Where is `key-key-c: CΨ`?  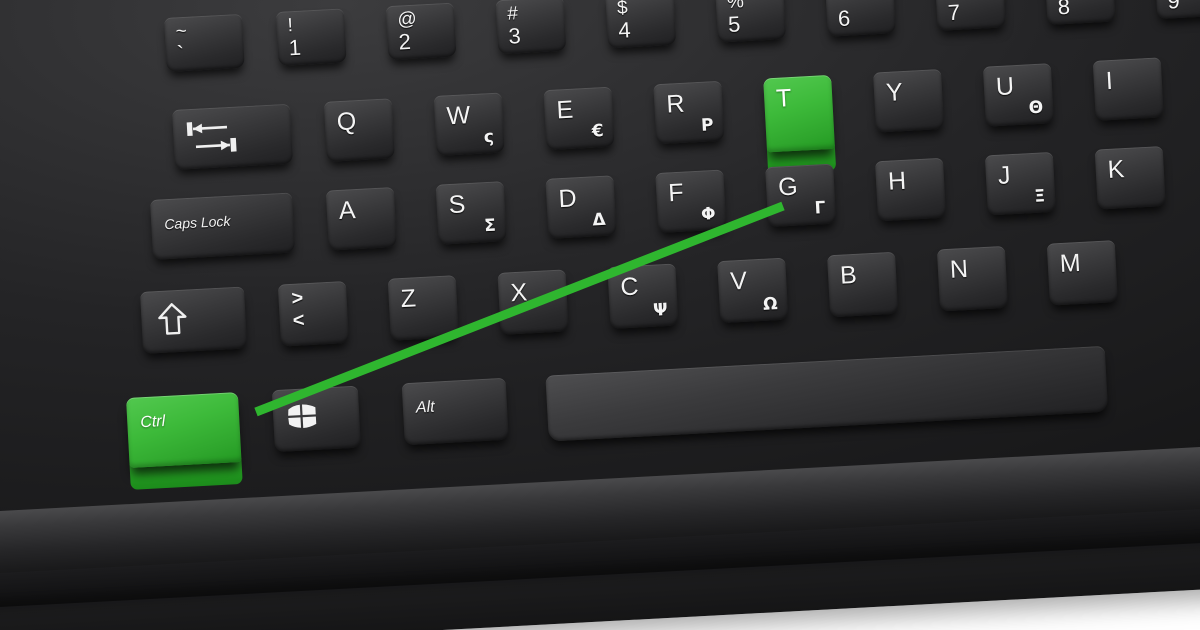
key-key-c: CΨ is located at coordinates (643, 296).